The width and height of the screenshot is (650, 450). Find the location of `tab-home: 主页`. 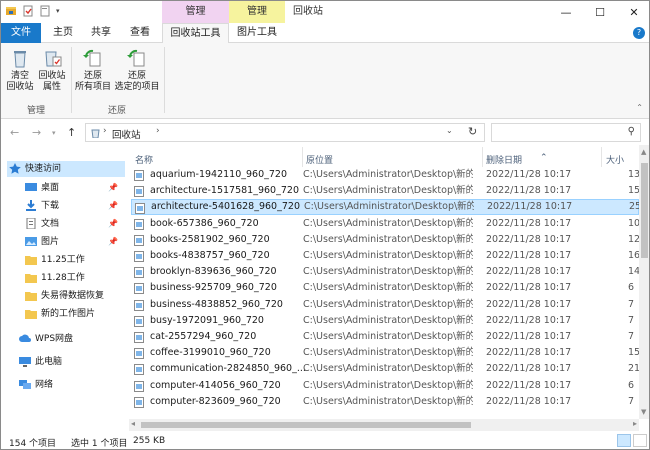

tab-home: 主页 is located at coordinates (63, 33).